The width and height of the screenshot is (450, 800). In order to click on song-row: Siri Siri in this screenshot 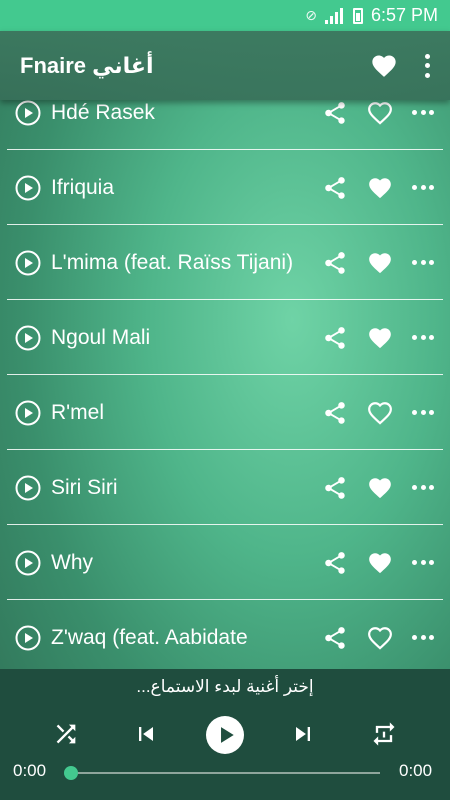, I will do `click(225, 487)`.